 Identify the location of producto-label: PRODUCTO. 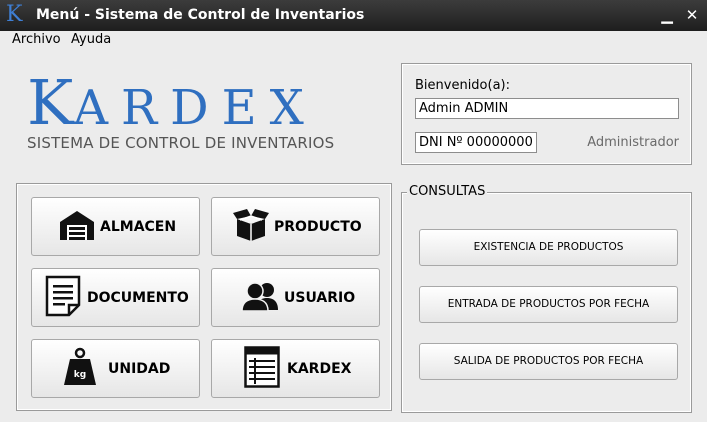
(318, 226).